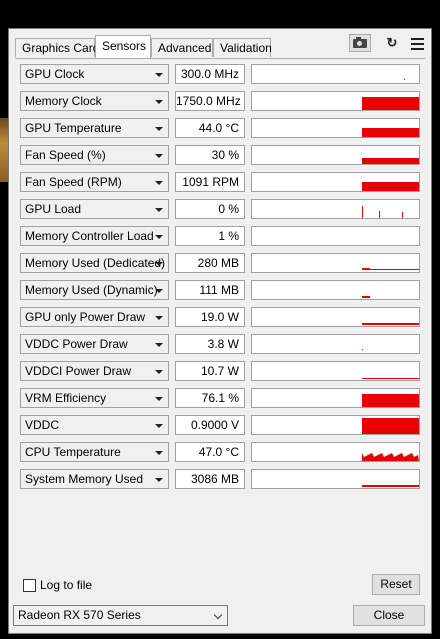 The height and width of the screenshot is (639, 440). Describe the element at coordinates (210, 263) in the screenshot. I see `sensor-value: 280 MB` at that location.